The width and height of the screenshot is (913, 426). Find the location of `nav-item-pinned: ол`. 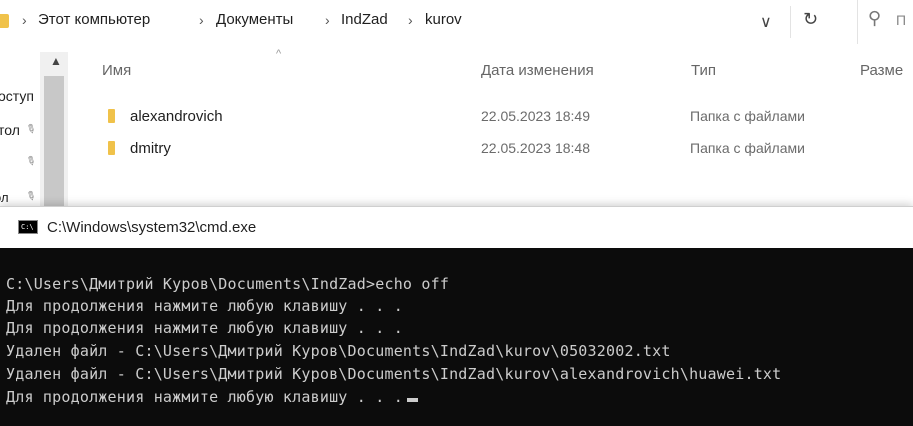

nav-item-pinned: ол is located at coordinates (4, 197).